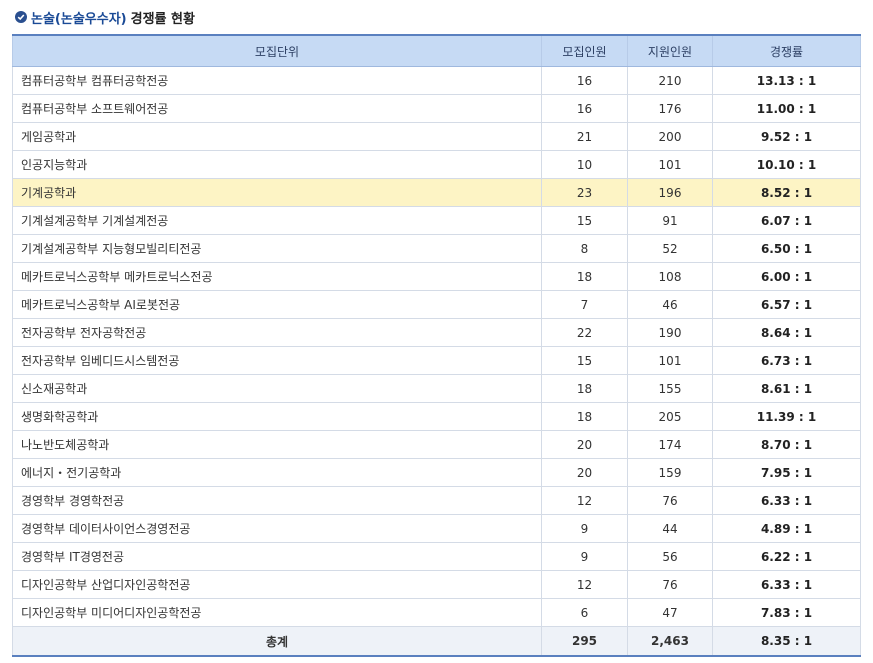  Describe the element at coordinates (277, 500) in the screenshot. I see `department-cell: 경영학부 경영학전공` at that location.